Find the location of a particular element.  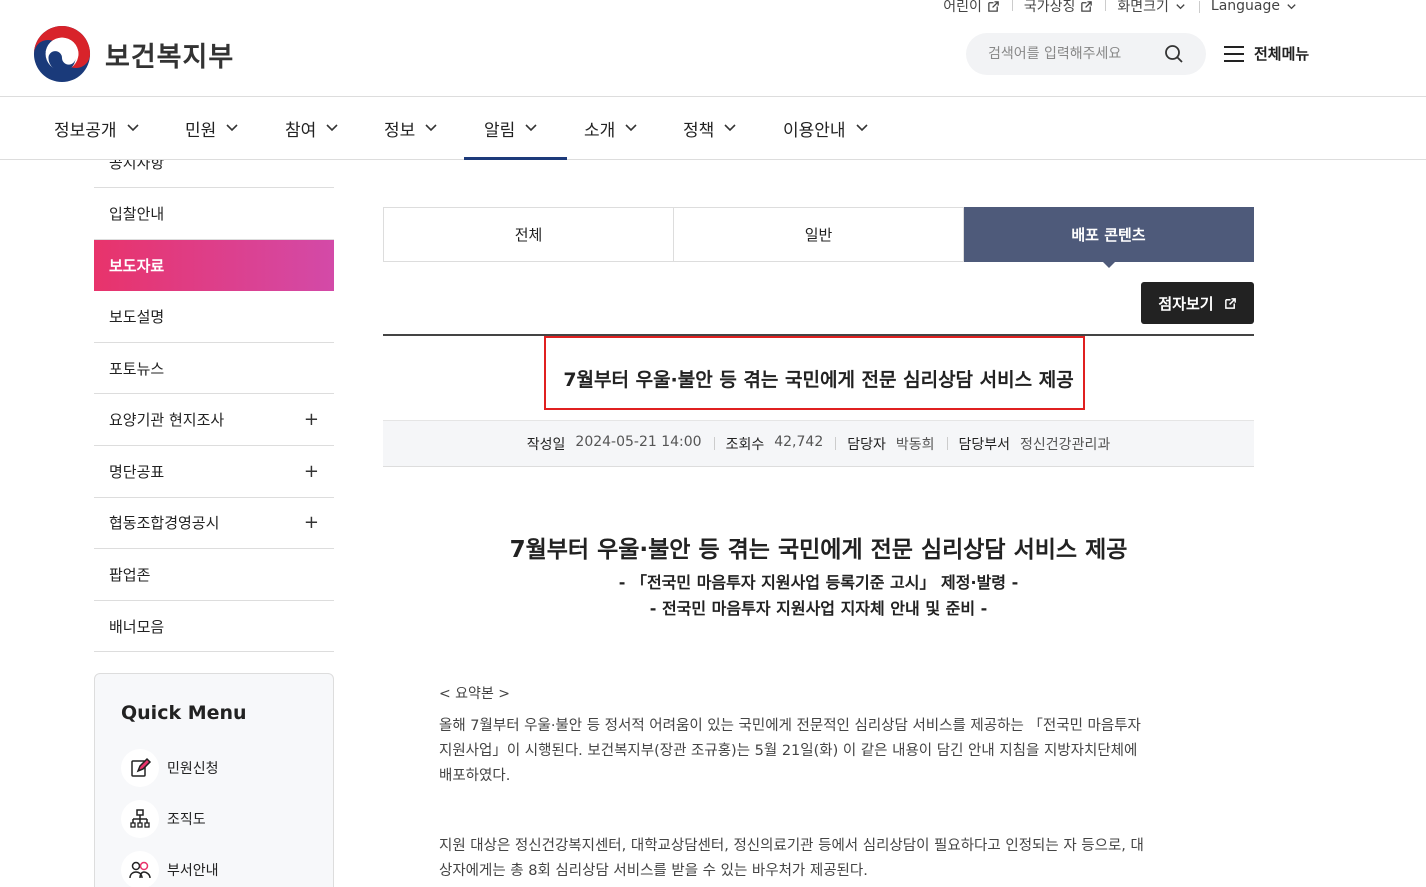

sidebar-item-list-disclosure: 명단공표 + is located at coordinates (214, 472).